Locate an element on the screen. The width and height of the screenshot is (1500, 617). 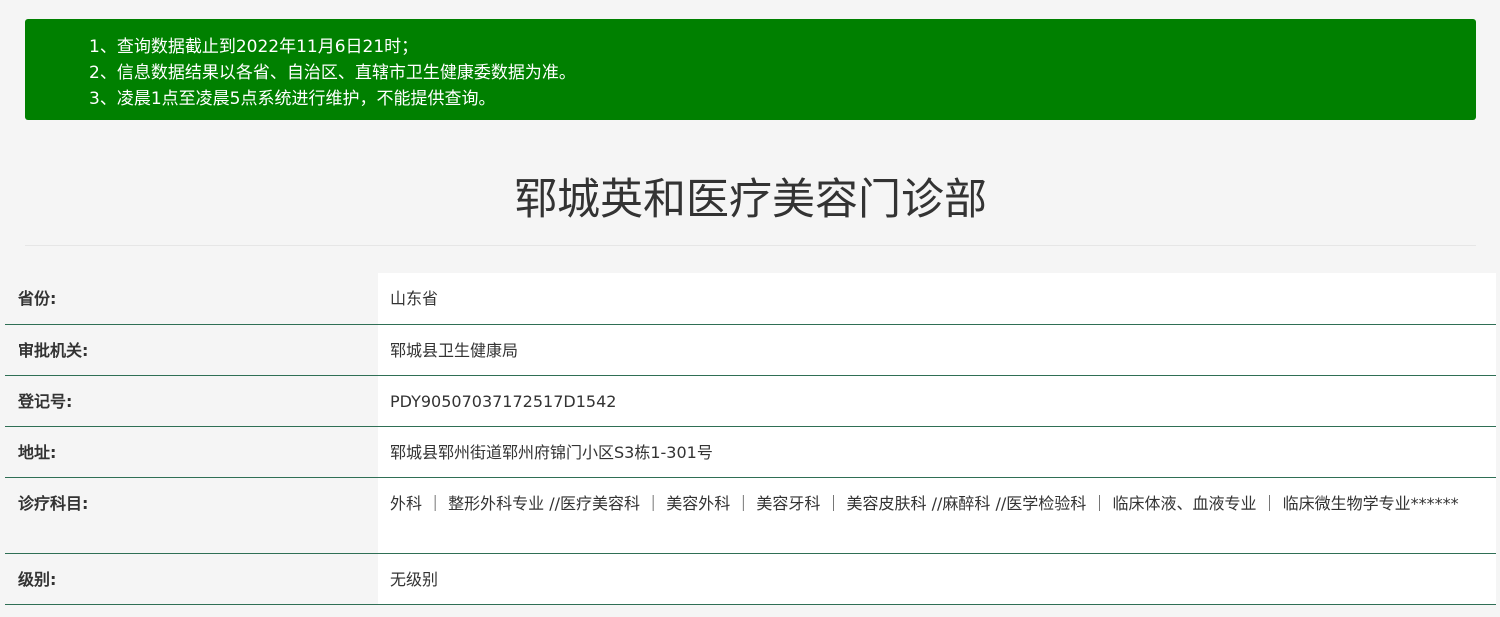
info-row-province: 省份: 山东省 is located at coordinates (750, 298).